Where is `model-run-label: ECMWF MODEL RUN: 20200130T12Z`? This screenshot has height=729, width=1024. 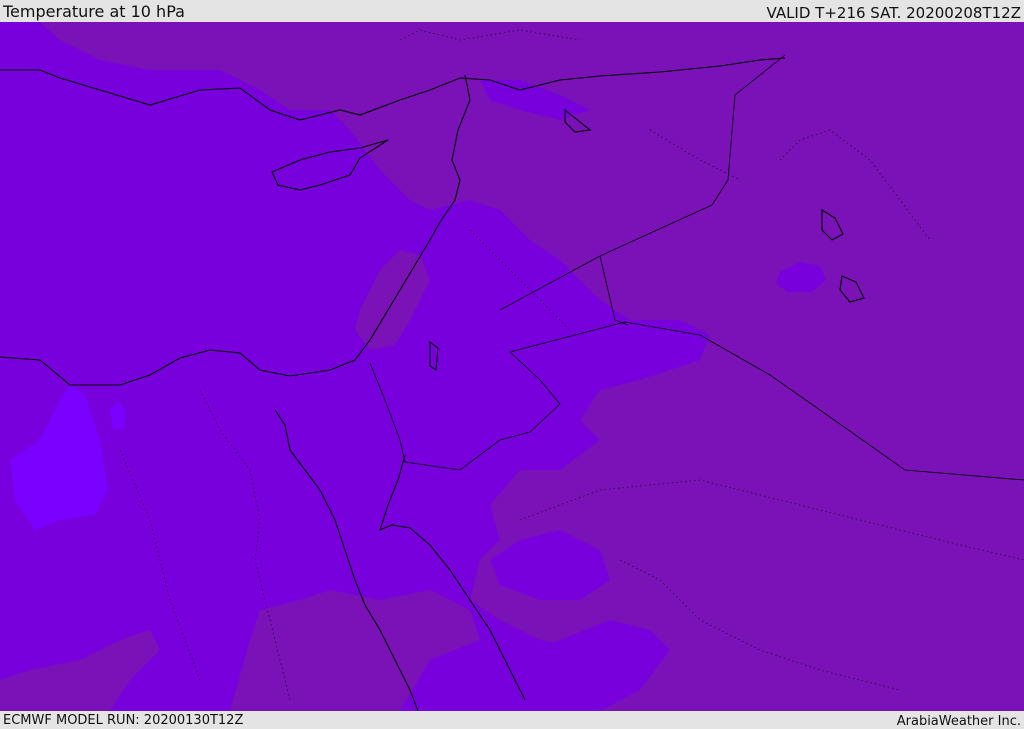 model-run-label: ECMWF MODEL RUN: 20200130T12Z is located at coordinates (123, 720).